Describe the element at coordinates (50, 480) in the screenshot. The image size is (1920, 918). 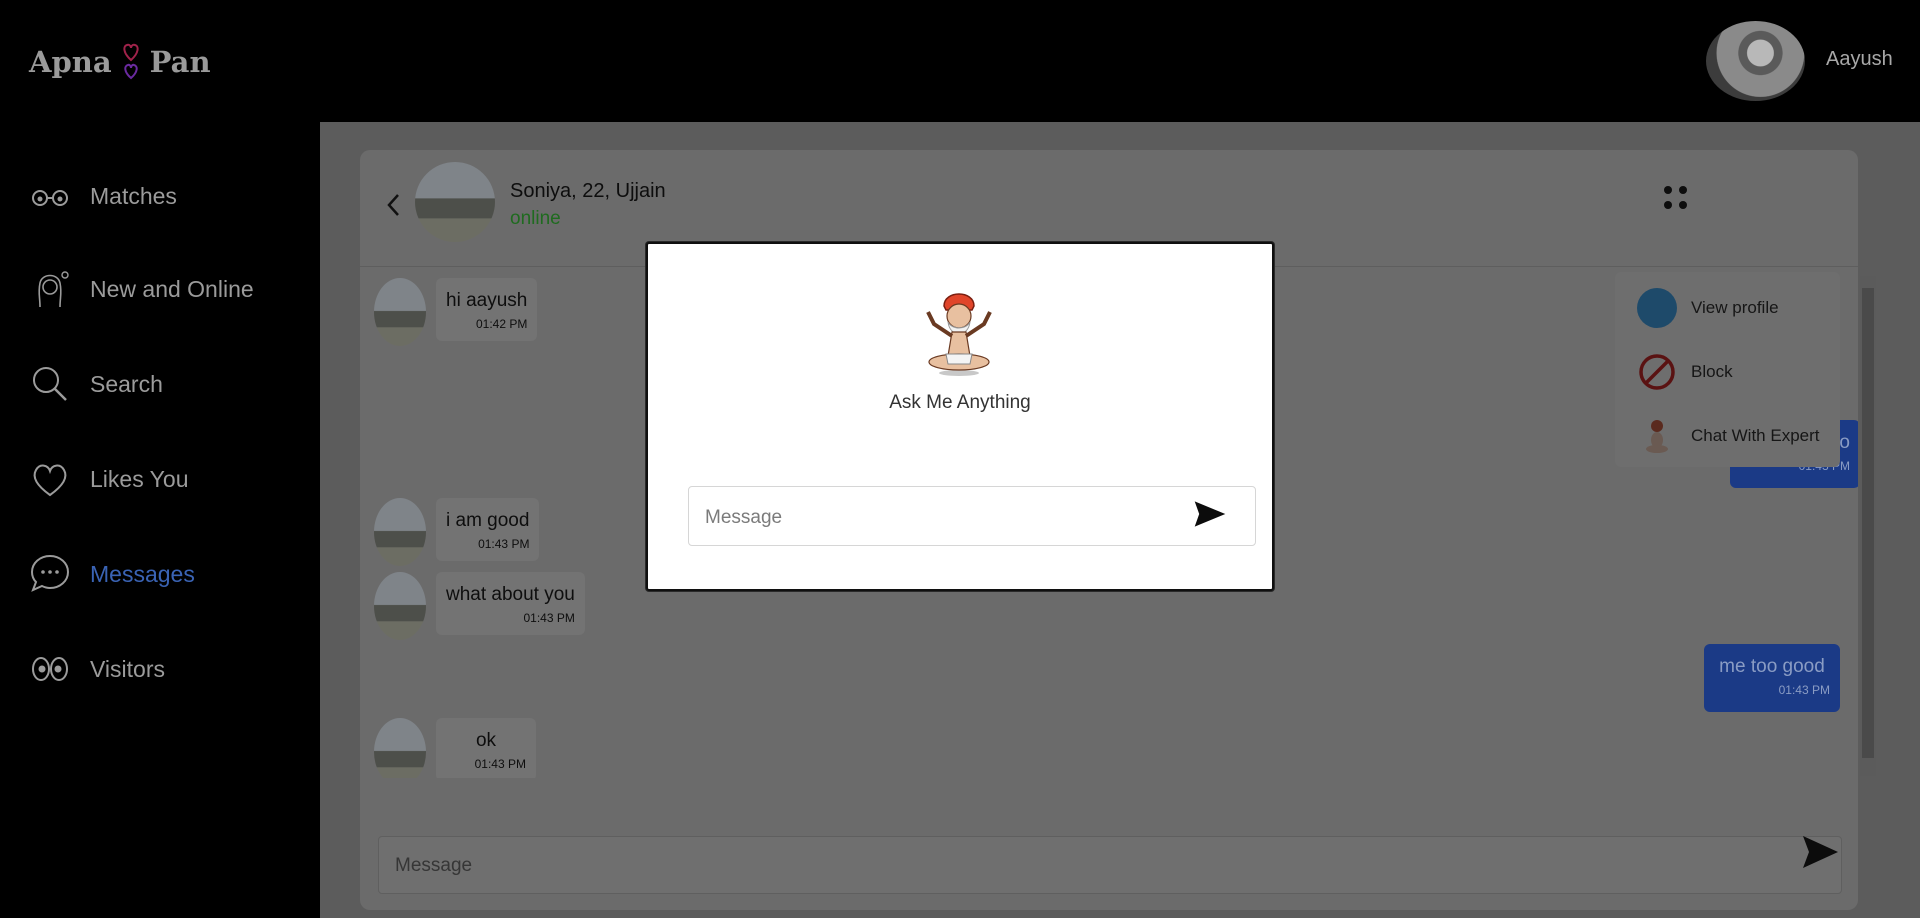
I see `heart-icon` at that location.